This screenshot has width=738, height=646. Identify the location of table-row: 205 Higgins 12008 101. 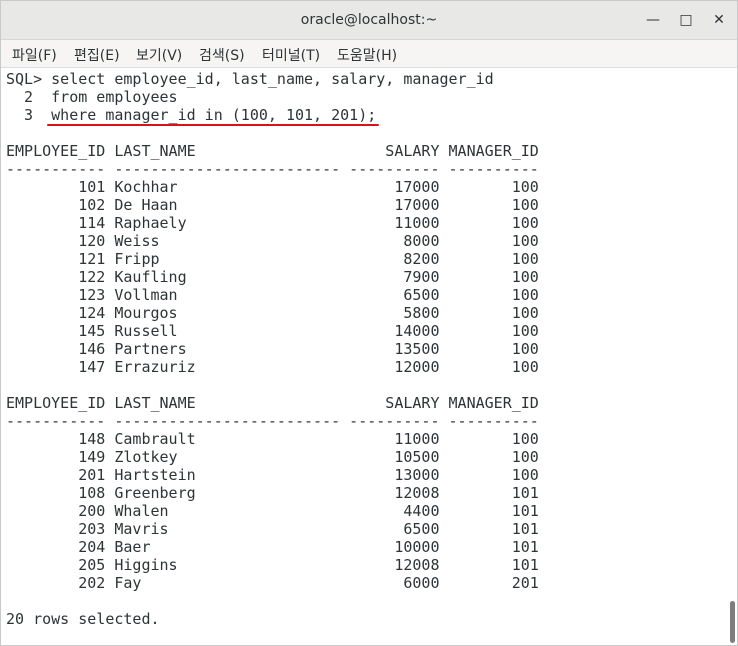
(272, 565).